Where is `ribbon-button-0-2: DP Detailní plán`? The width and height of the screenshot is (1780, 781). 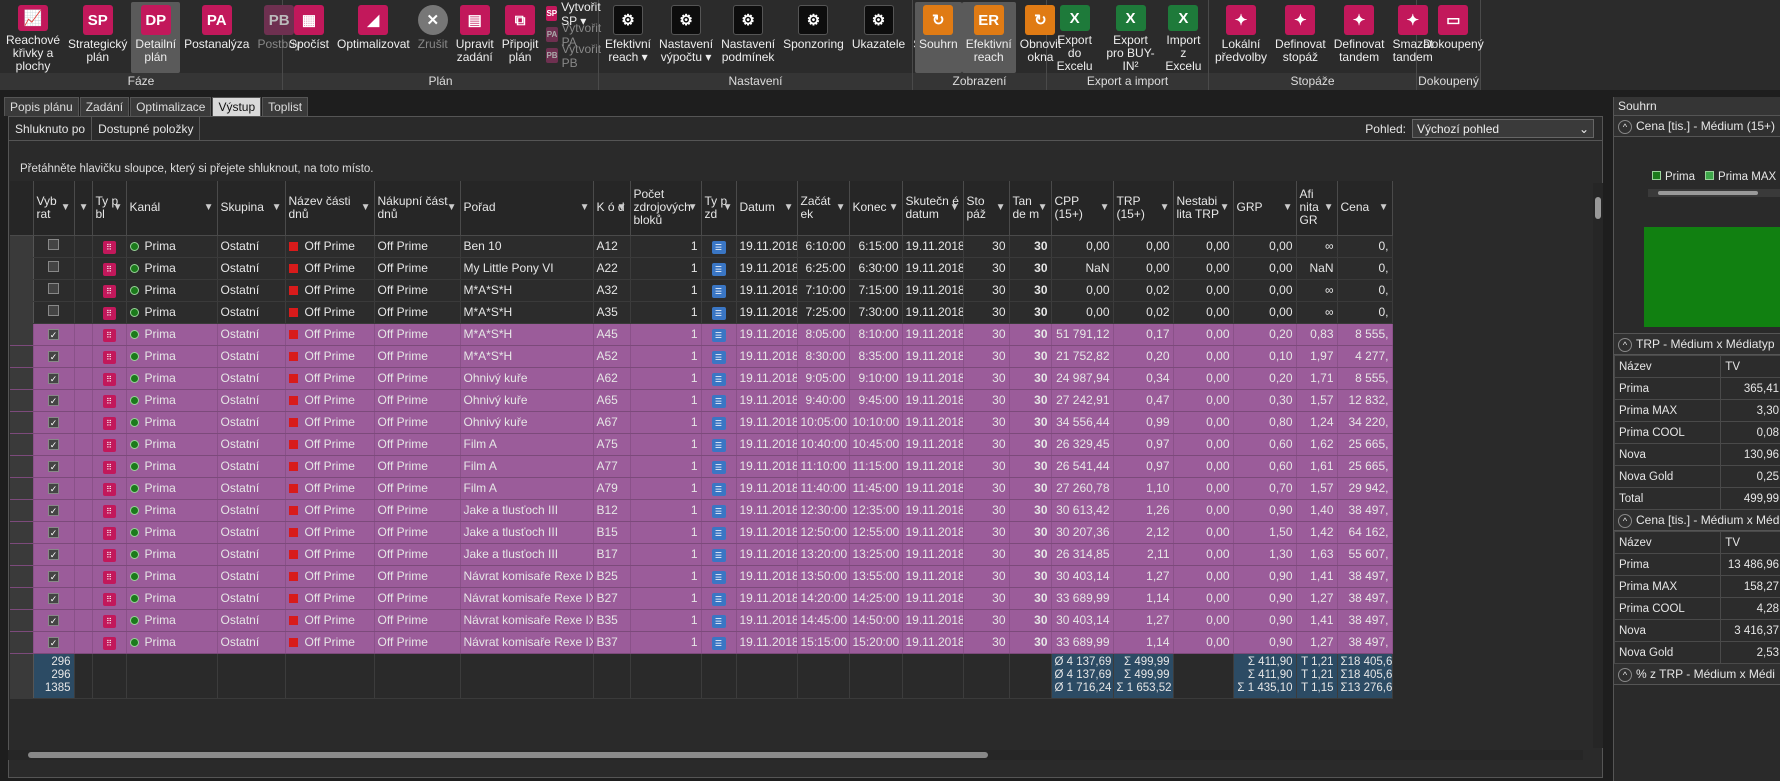
ribbon-button-0-2: DP Detailní plán is located at coordinates (156, 37).